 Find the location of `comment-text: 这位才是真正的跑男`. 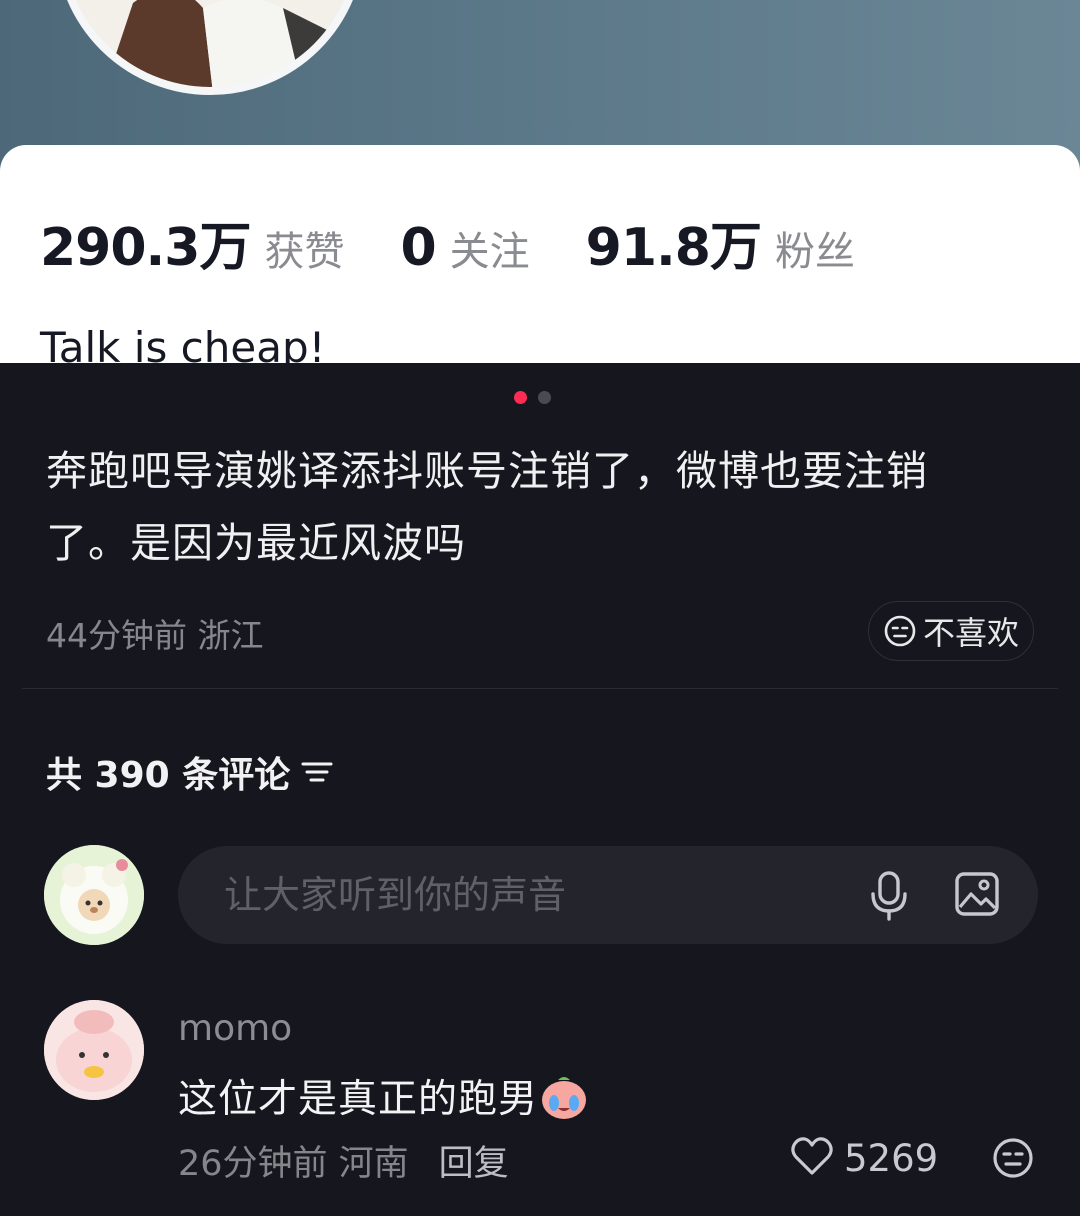

comment-text: 这位才是真正的跑男 is located at coordinates (384, 1096).